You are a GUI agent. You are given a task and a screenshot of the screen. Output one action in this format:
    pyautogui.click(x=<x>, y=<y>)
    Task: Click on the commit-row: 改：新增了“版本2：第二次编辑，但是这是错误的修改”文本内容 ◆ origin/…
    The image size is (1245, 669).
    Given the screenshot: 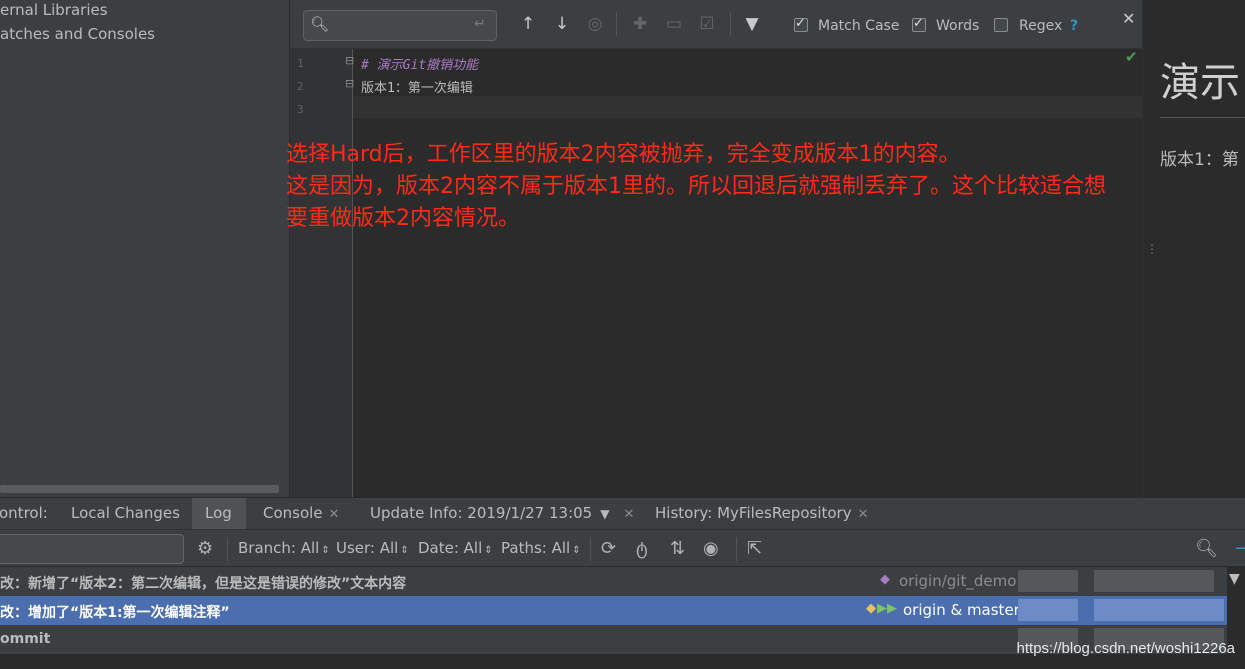 What is the action you would take?
    pyautogui.click(x=613, y=581)
    